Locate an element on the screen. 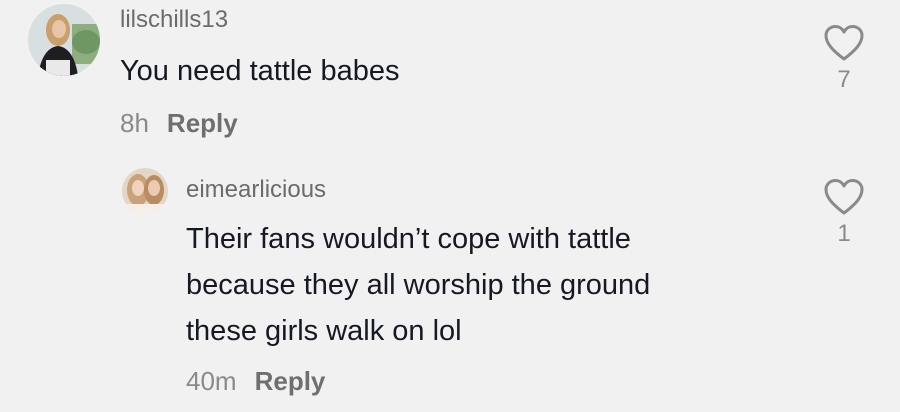  comment-time: 40m is located at coordinates (211, 381).